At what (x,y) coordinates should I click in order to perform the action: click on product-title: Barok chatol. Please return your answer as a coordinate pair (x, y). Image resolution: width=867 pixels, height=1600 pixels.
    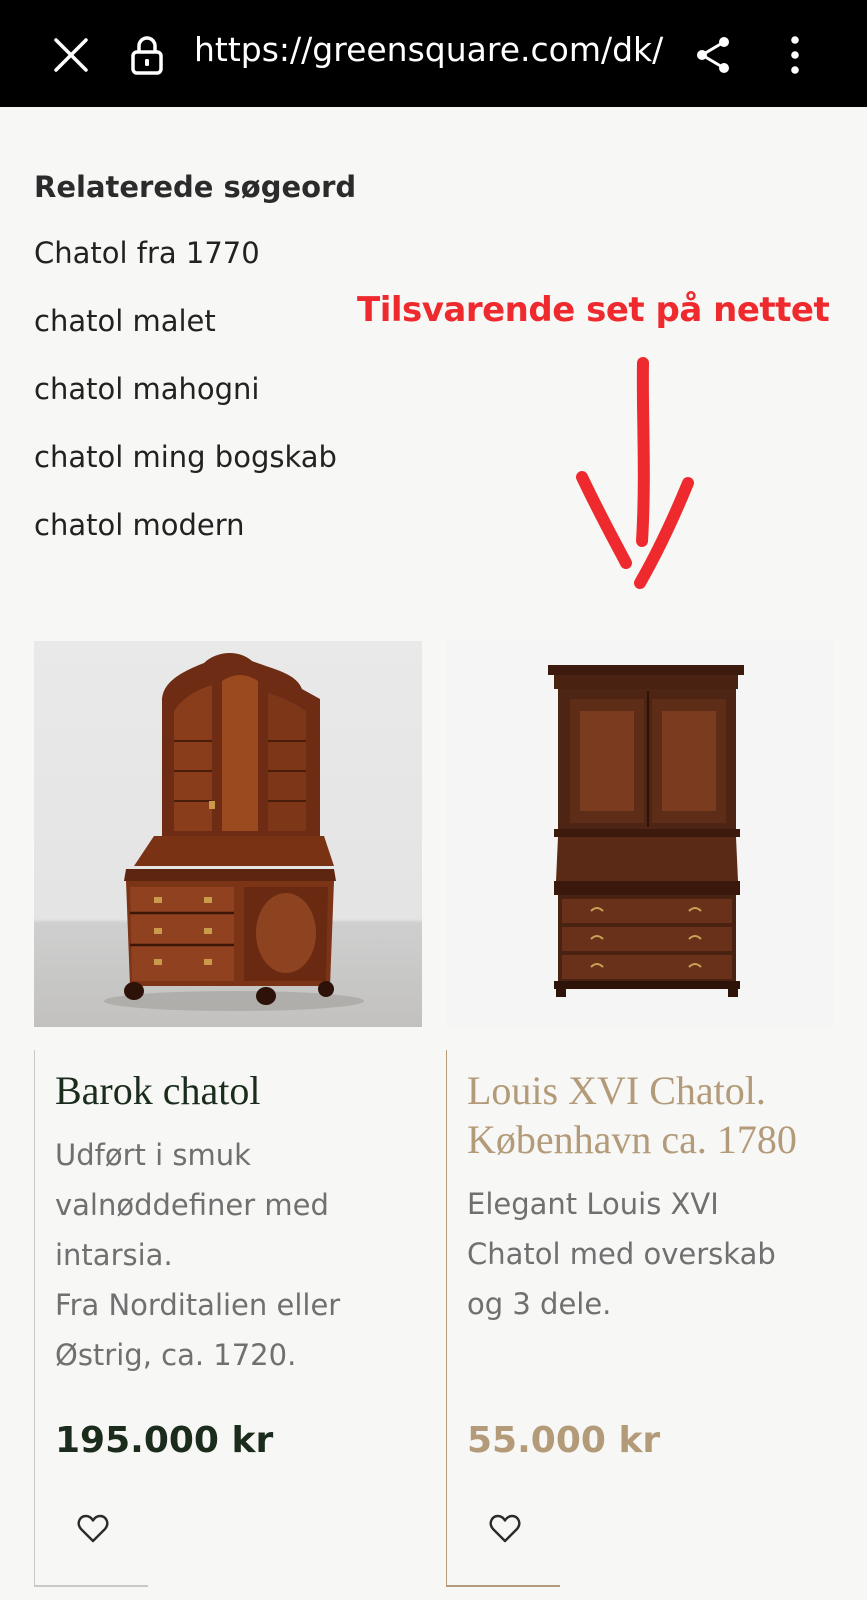
    Looking at the image, I should click on (225, 1090).